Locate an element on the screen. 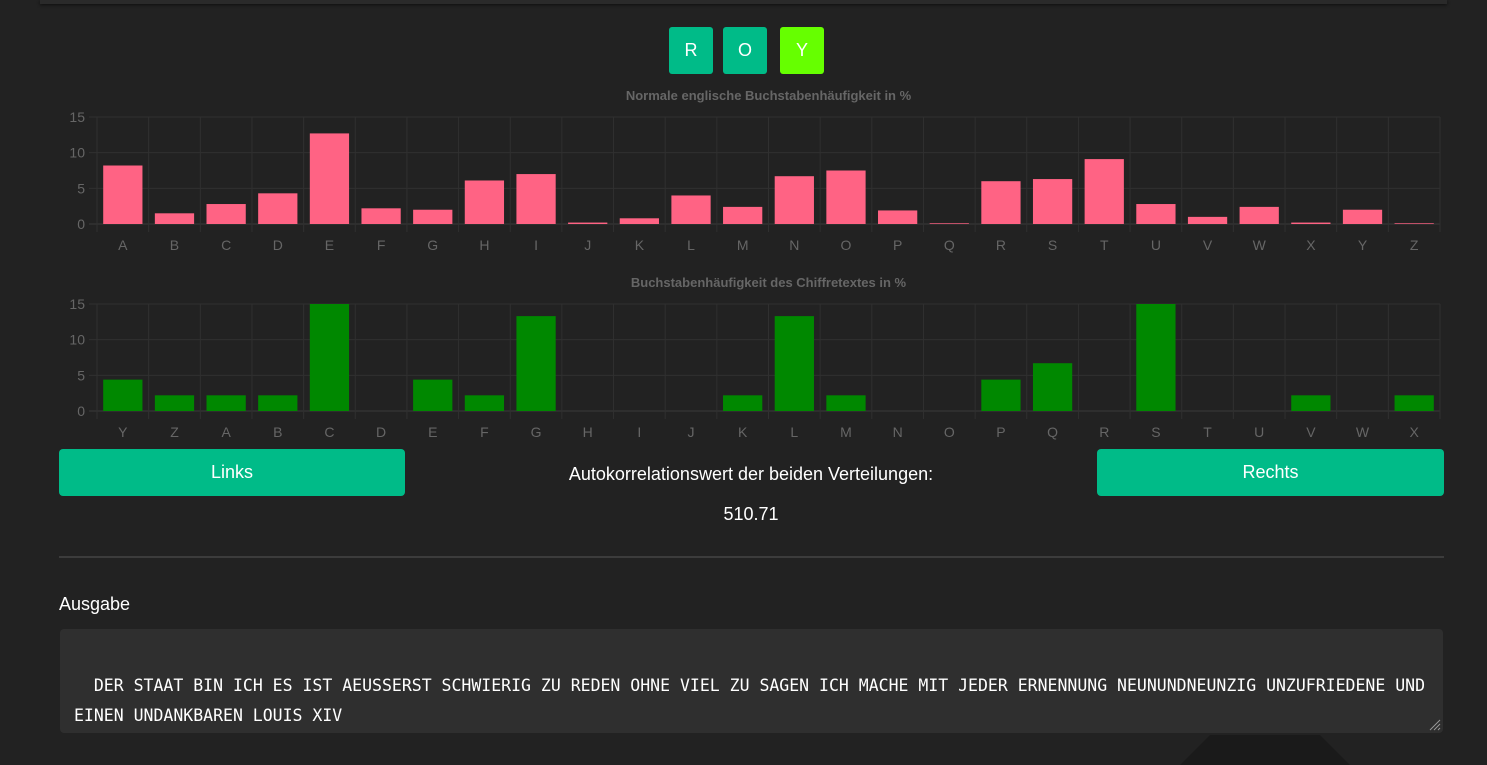 Image resolution: width=1487 pixels, height=765 pixels. x-tick-label: N is located at coordinates (898, 432).